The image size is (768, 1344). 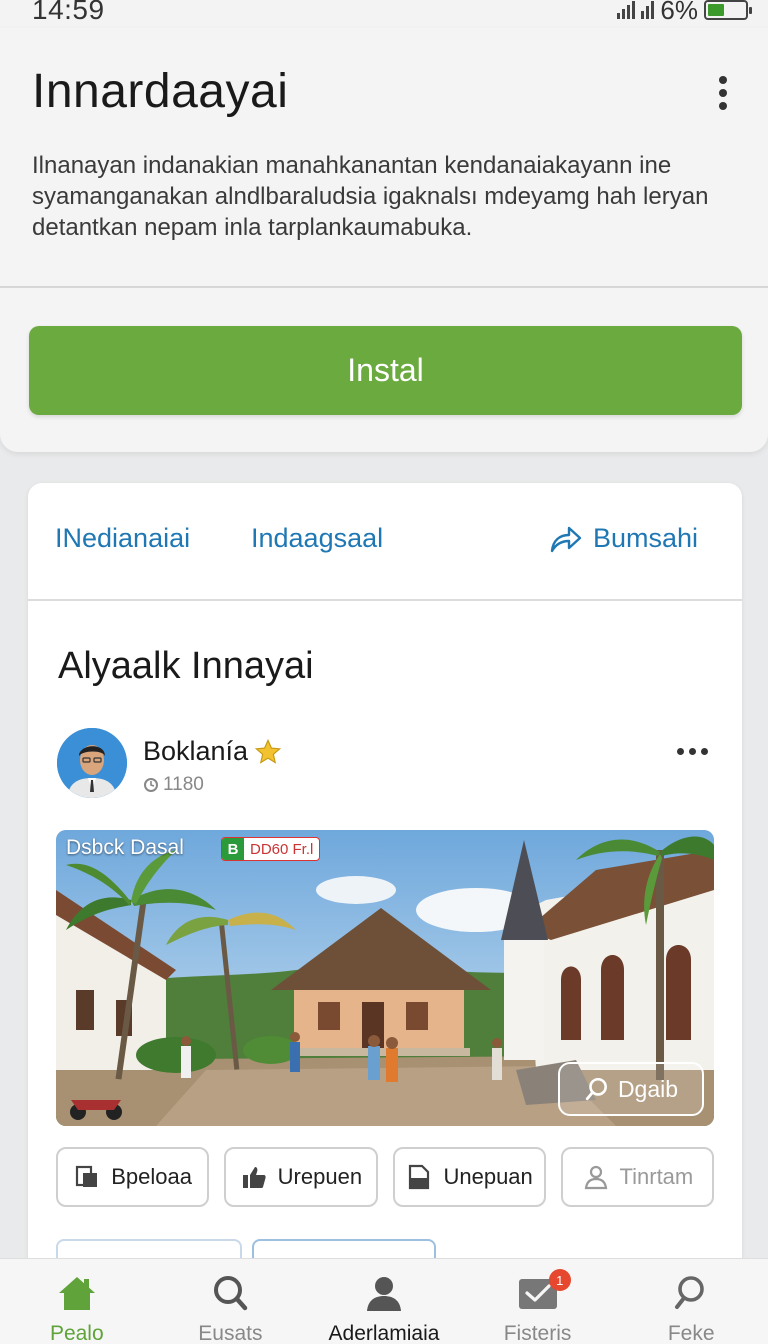 What do you see at coordinates (282, 849) in the screenshot?
I see `badge-text: DD60 Fr.l` at bounding box center [282, 849].